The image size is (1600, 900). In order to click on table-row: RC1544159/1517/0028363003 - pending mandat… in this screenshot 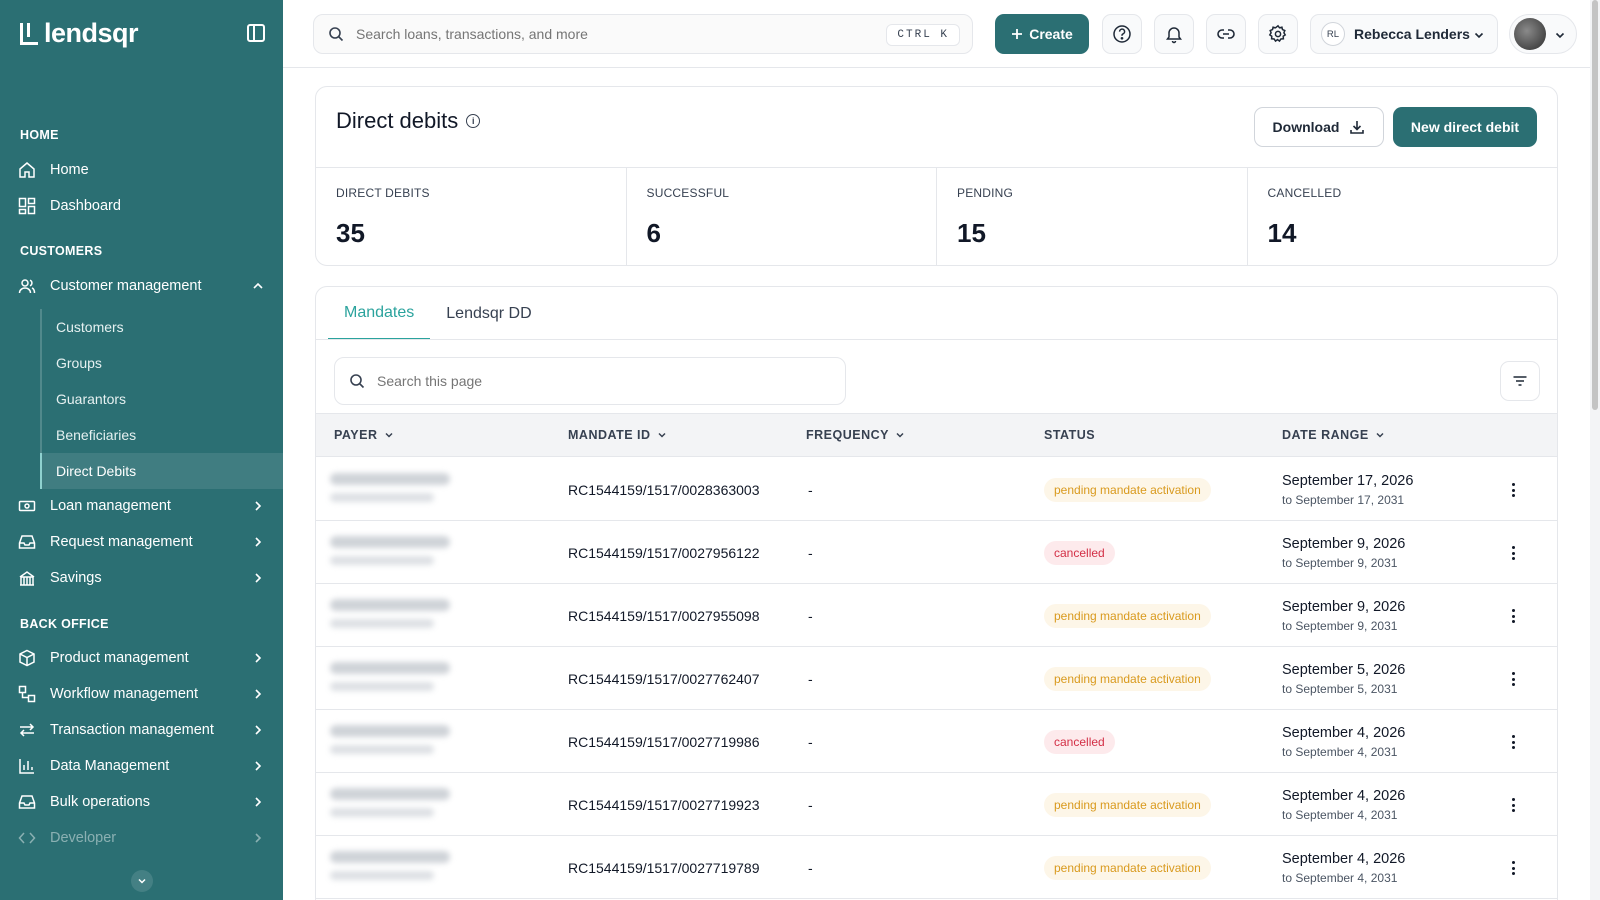, I will do `click(936, 490)`.